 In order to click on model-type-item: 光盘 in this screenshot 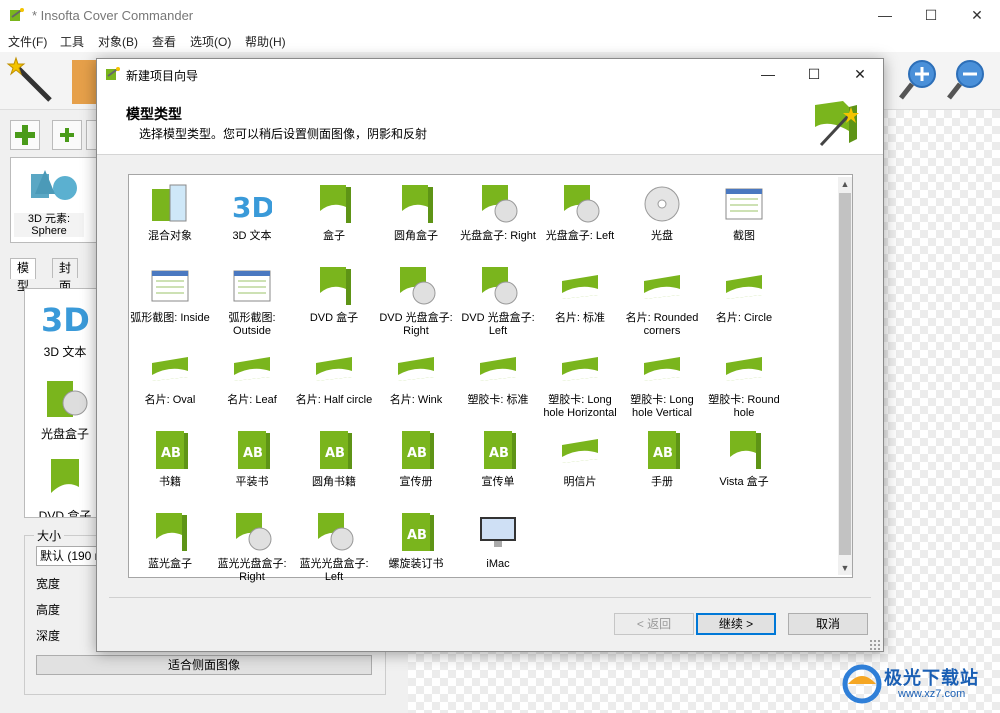, I will do `click(662, 220)`.